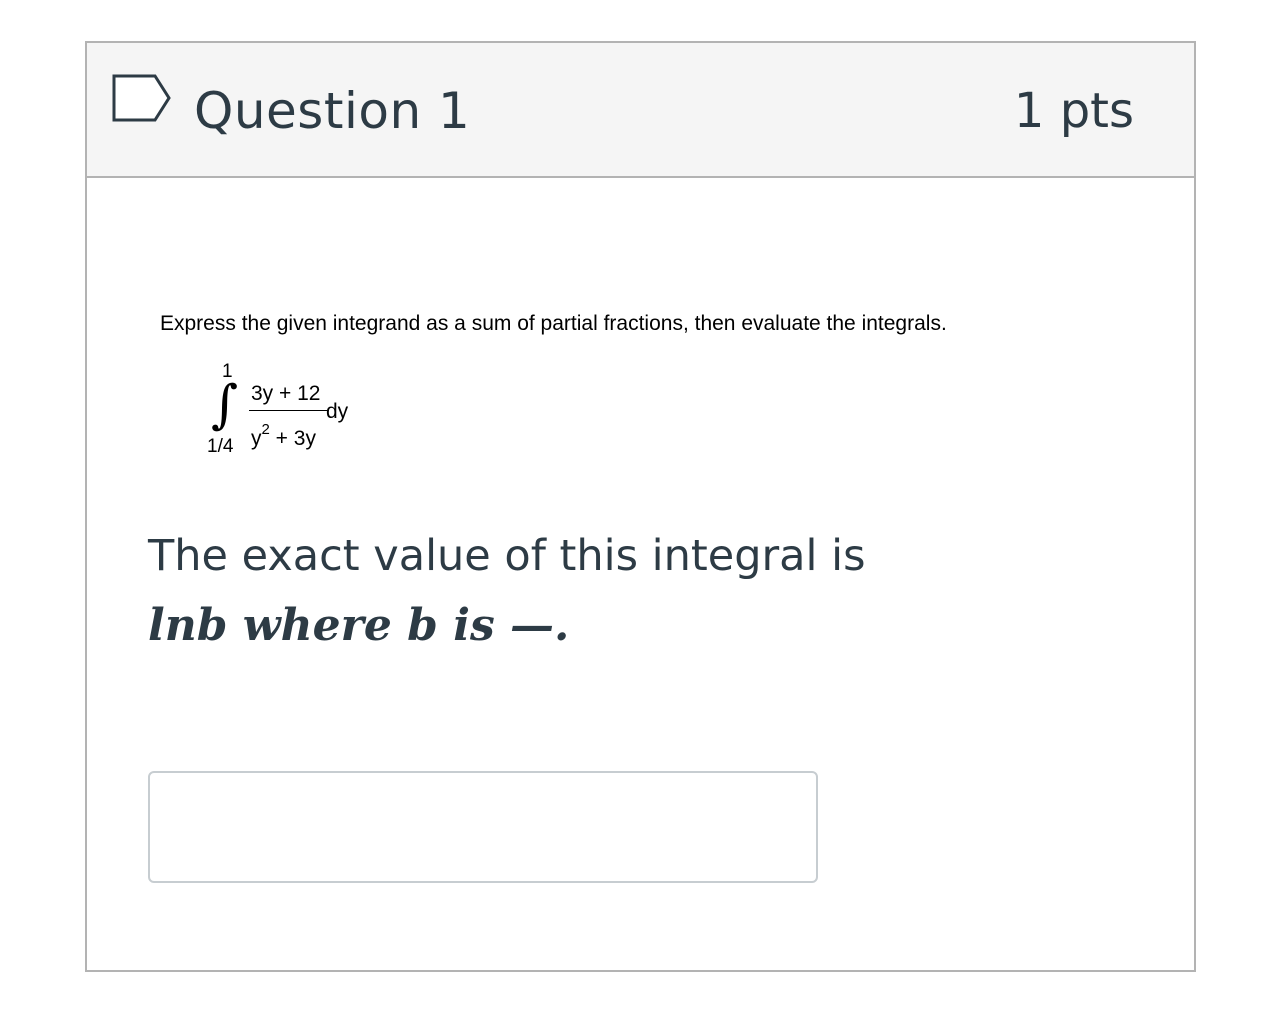 The width and height of the screenshot is (1284, 1022). Describe the element at coordinates (332, 111) in the screenshot. I see `question-title: Question 1` at that location.